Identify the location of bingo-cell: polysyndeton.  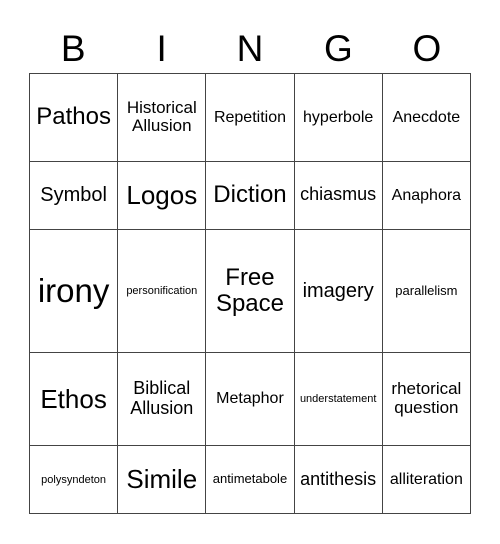
(73, 479).